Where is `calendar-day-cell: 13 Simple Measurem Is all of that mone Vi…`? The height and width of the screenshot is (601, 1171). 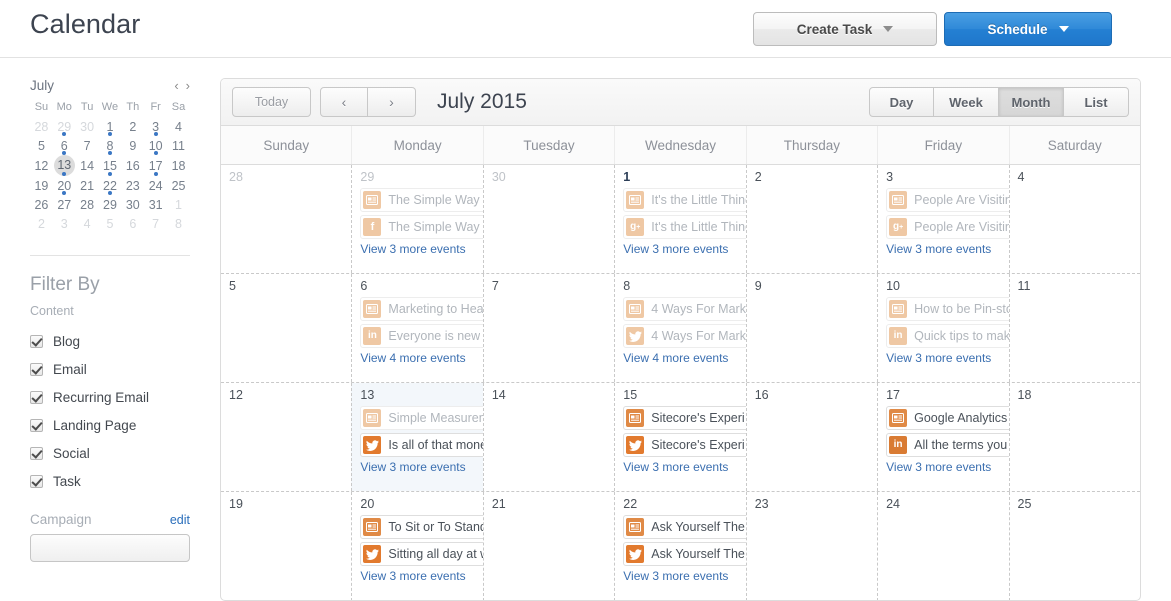 calendar-day-cell: 13 Simple Measurem Is all of that mone Vi… is located at coordinates (417, 437).